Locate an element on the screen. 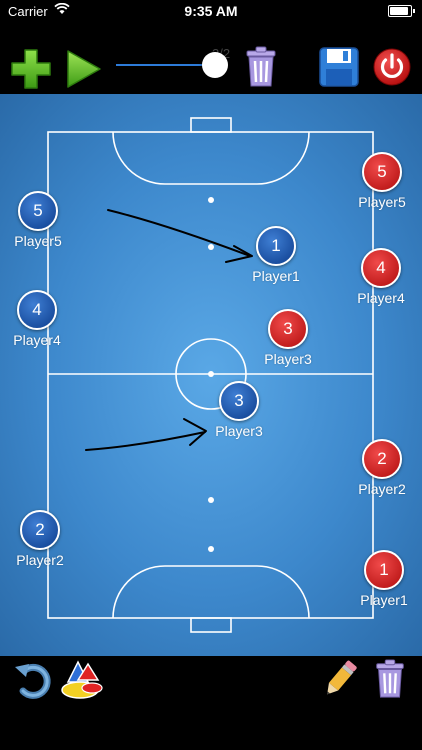 Image resolution: width=422 pixels, height=750 pixels. top-toolbar: 2/2 is located at coordinates (211, 58).